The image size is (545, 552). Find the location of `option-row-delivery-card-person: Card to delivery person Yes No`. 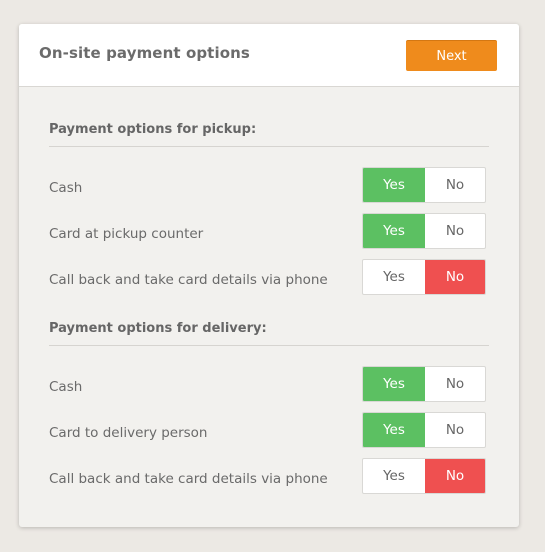

option-row-delivery-card-person: Card to delivery person Yes No is located at coordinates (269, 436).